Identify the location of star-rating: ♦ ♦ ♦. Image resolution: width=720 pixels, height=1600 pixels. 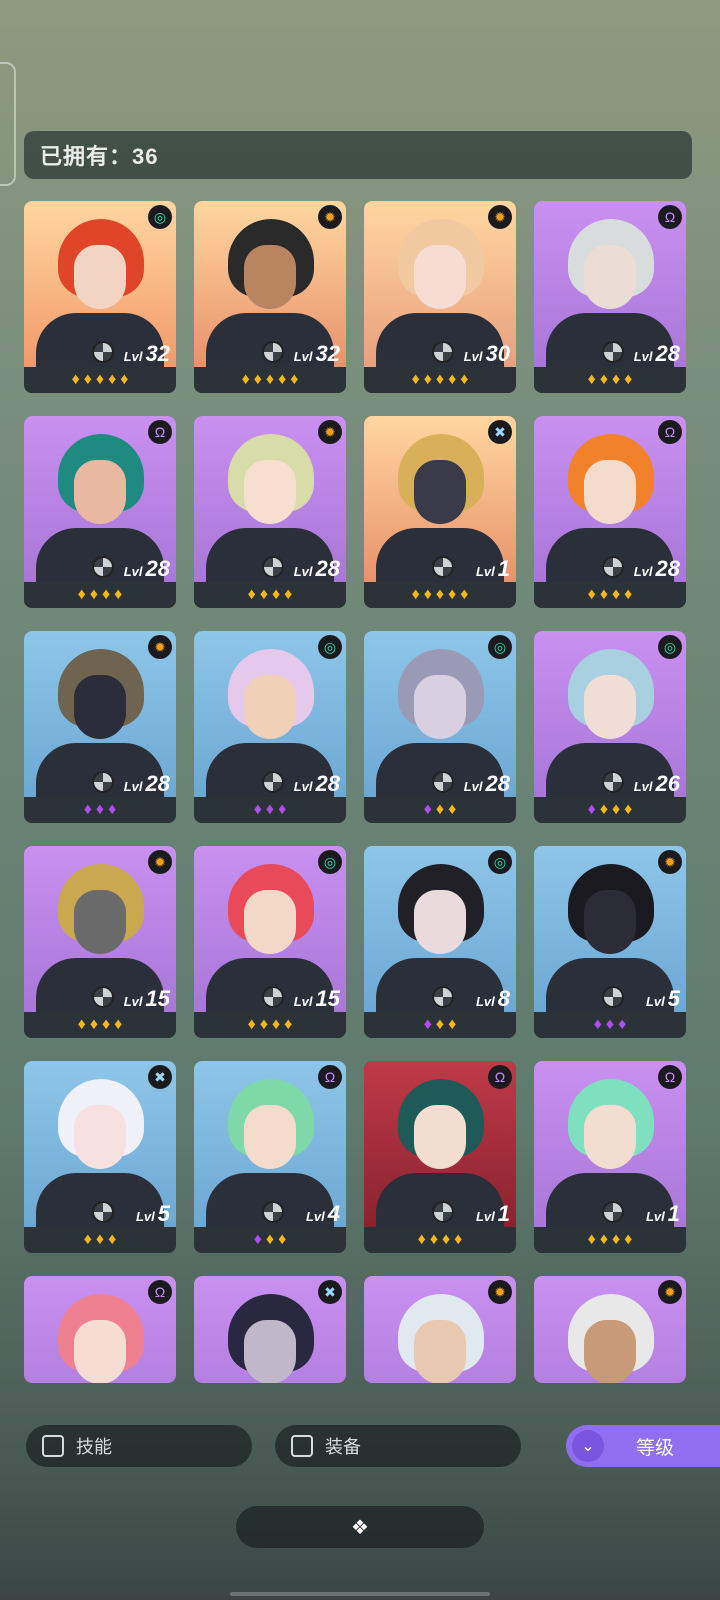
(100, 1240).